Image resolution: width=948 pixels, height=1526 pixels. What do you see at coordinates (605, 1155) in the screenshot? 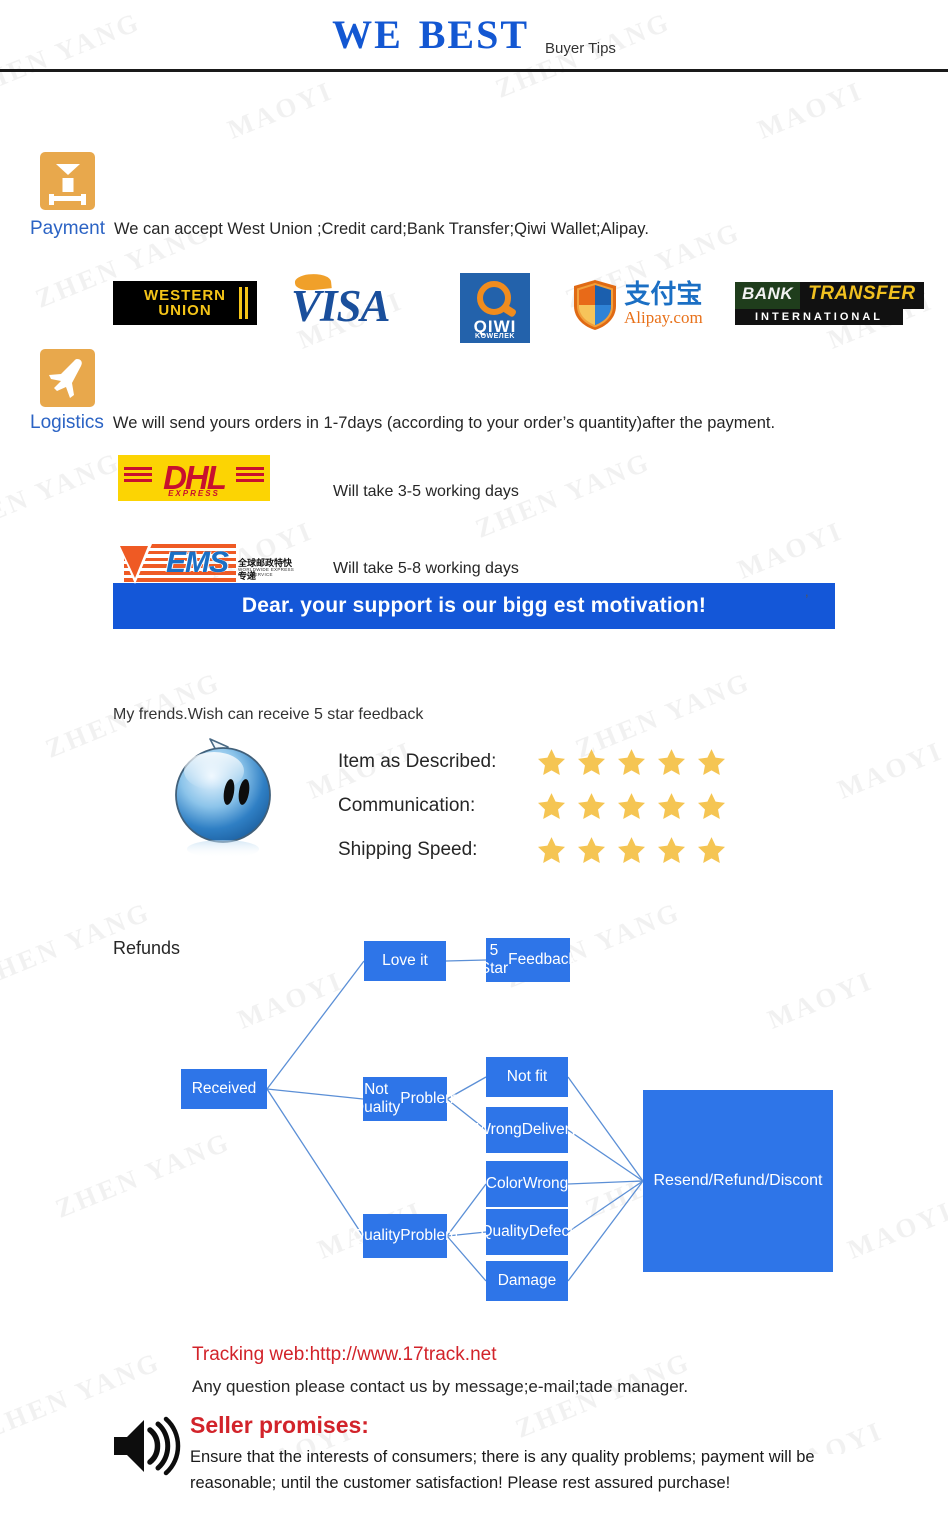
I see `flow-edge-wrongdel-to-resolve` at bounding box center [605, 1155].